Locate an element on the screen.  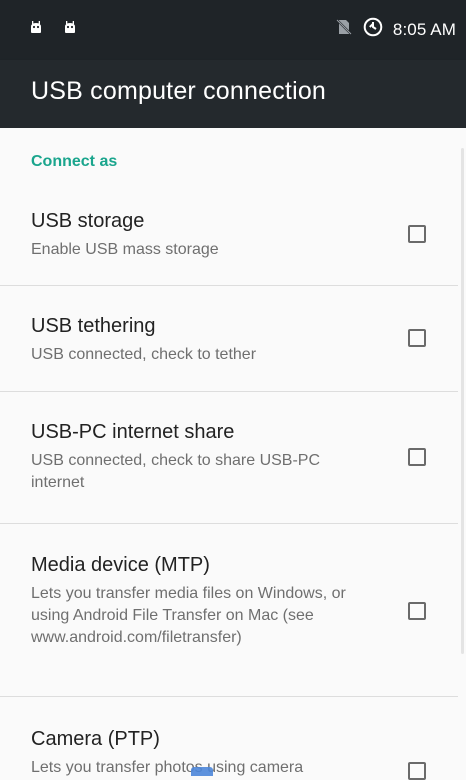
page-title: USB computer connection is located at coordinates (179, 91).